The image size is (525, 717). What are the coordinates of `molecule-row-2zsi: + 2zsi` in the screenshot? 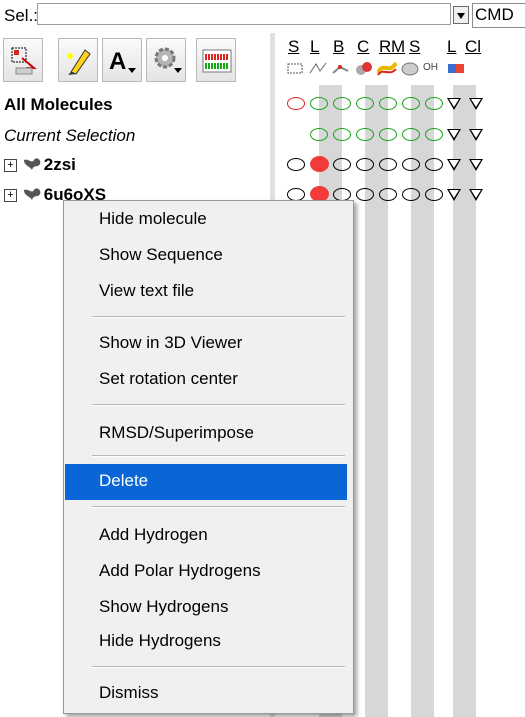 It's located at (40, 165).